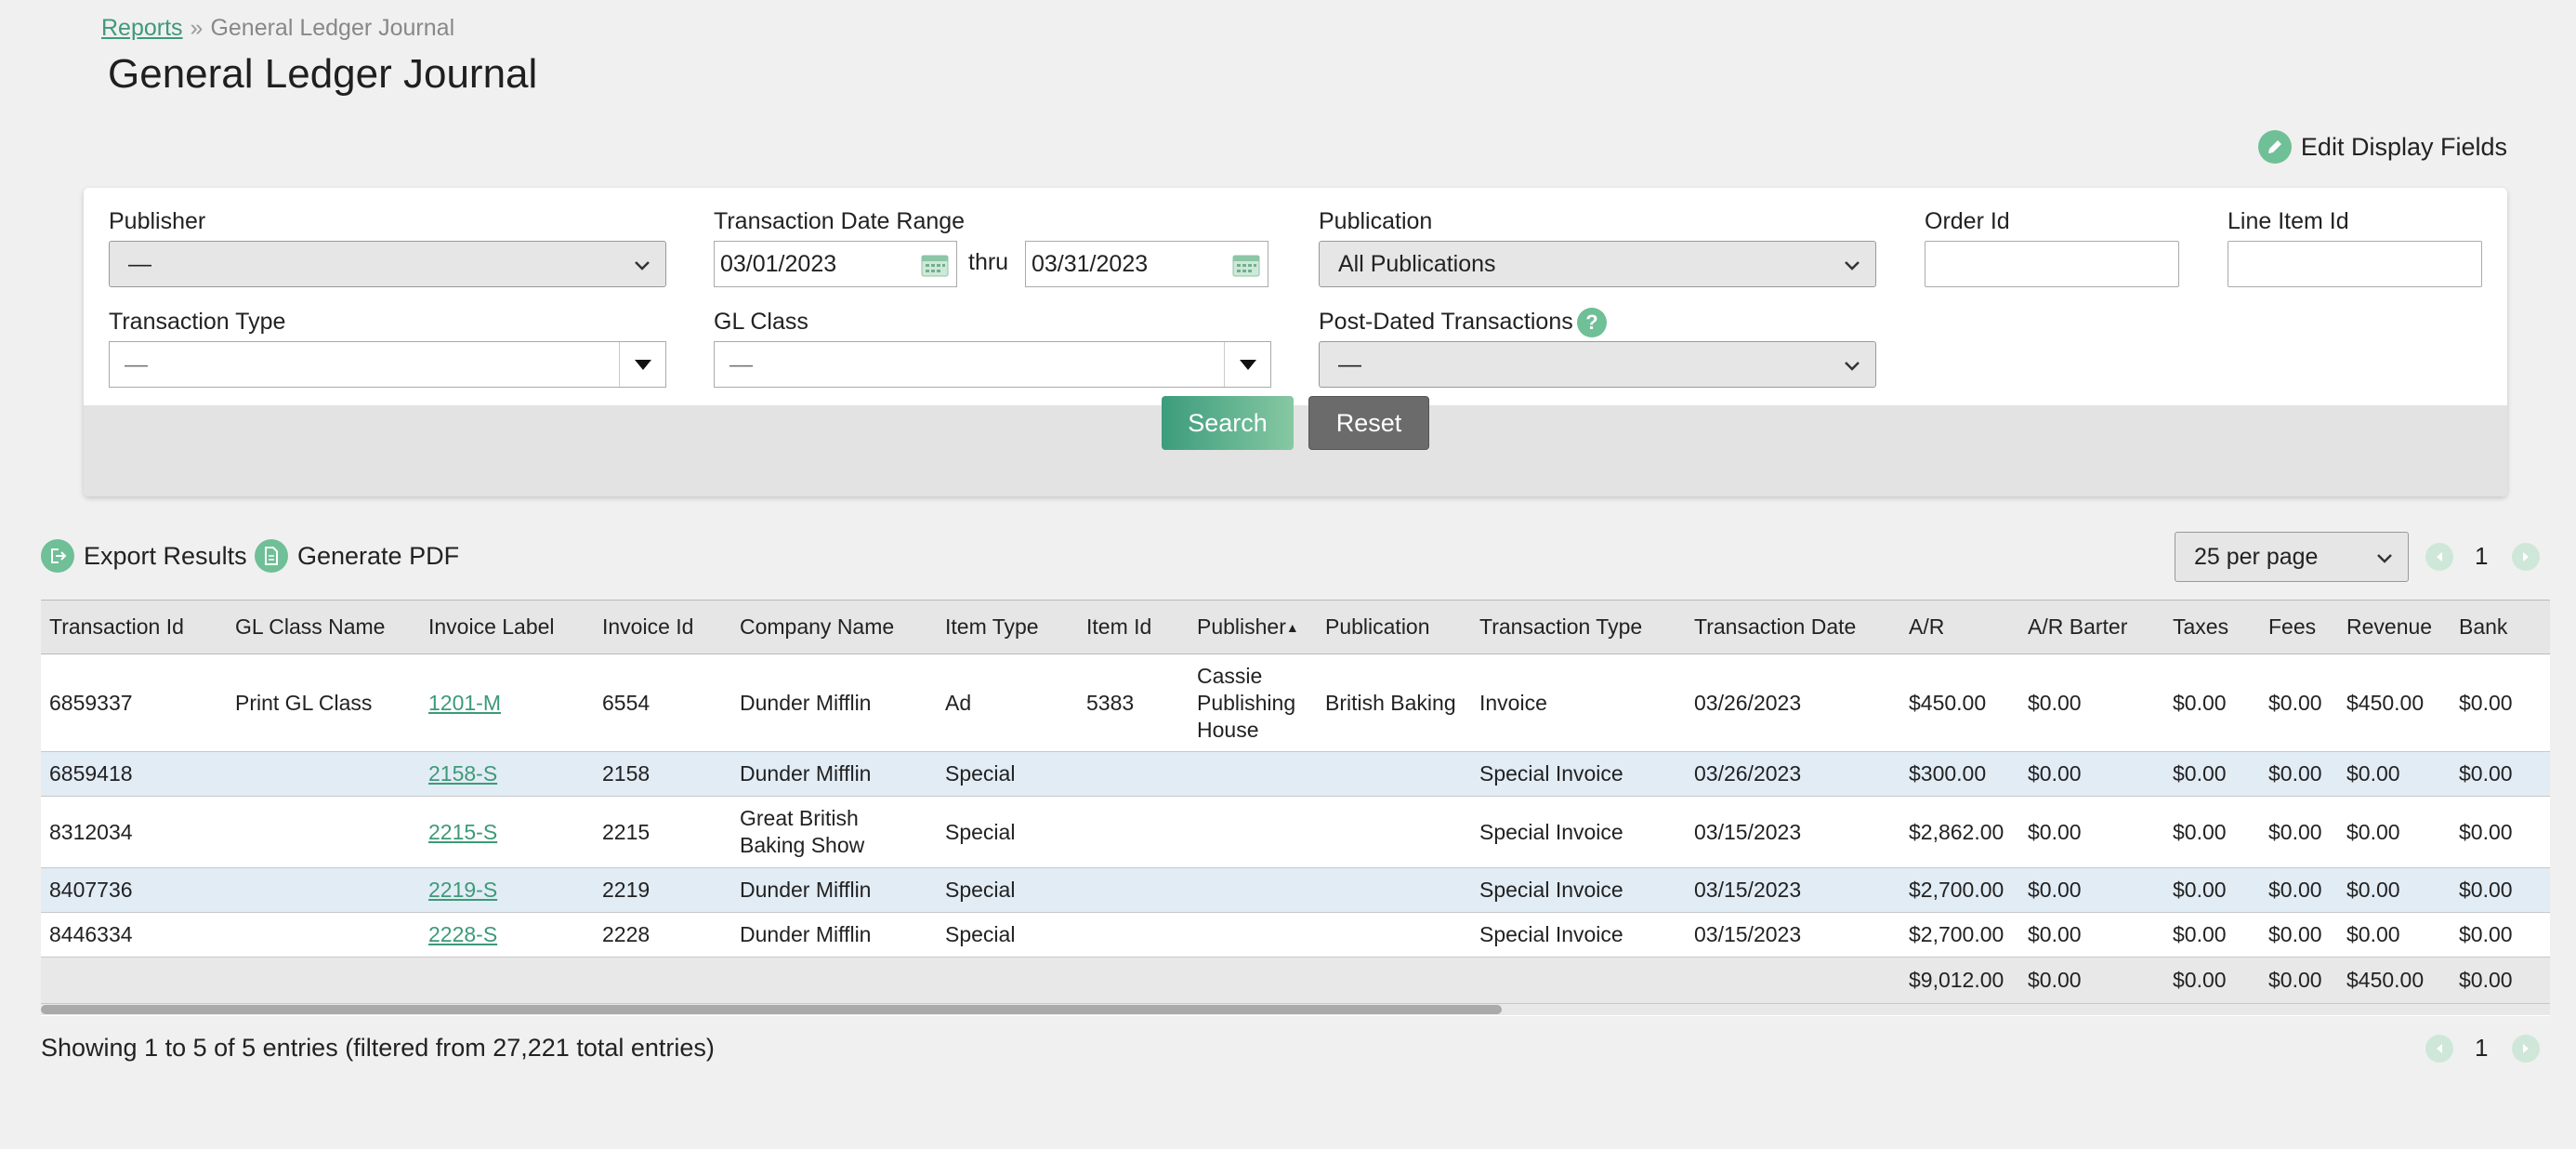 The width and height of the screenshot is (2576, 1149). I want to click on table-cell: Cassie Publishing House, so click(1253, 703).